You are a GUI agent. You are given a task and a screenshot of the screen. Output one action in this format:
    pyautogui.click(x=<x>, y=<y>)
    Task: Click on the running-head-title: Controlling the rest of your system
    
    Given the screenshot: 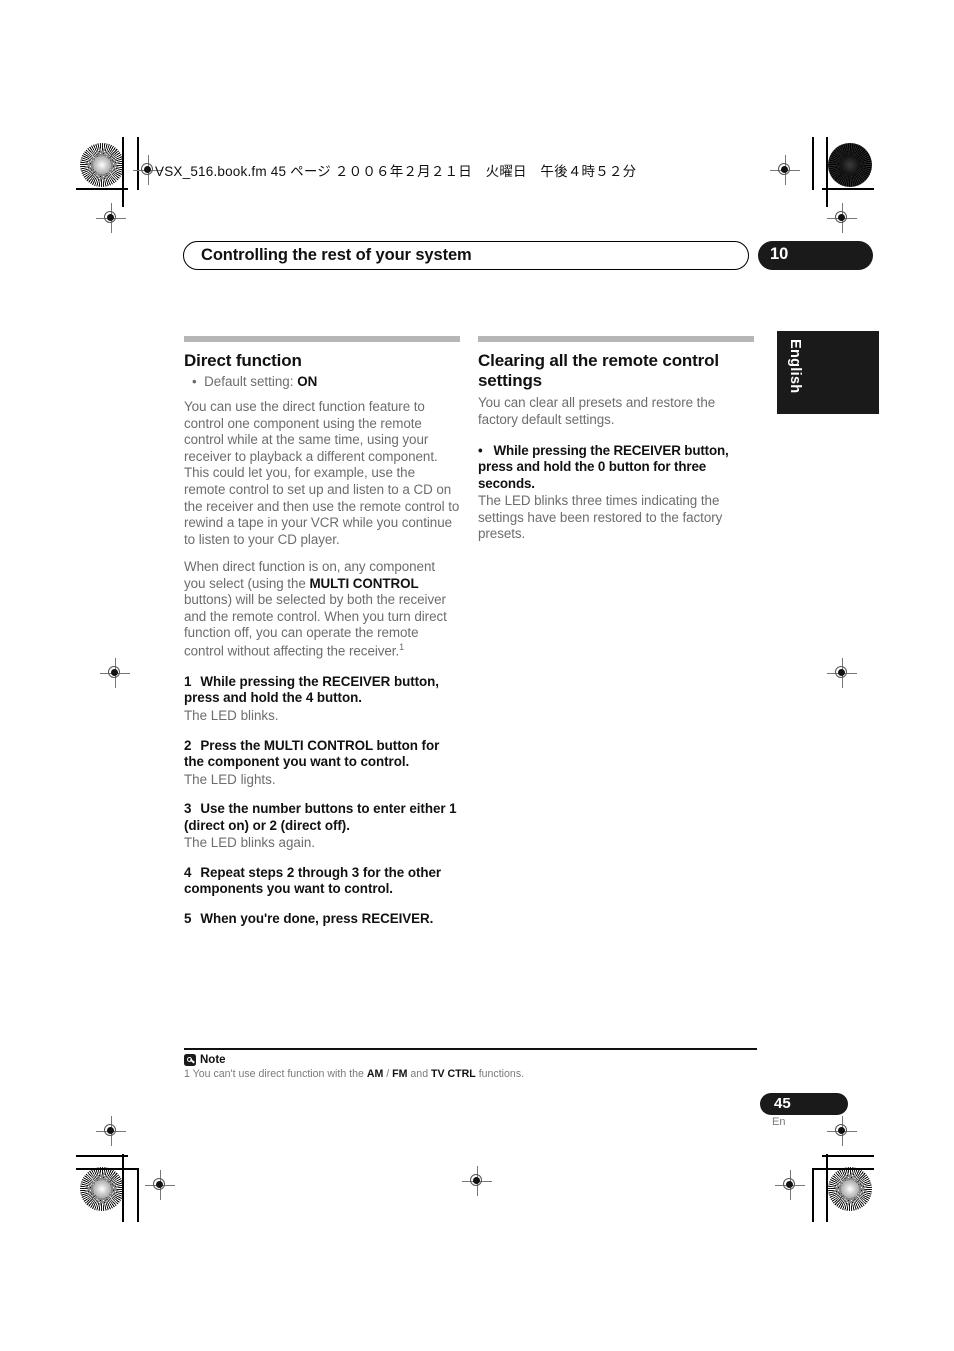 What is the action you would take?
    pyautogui.click(x=336, y=255)
    